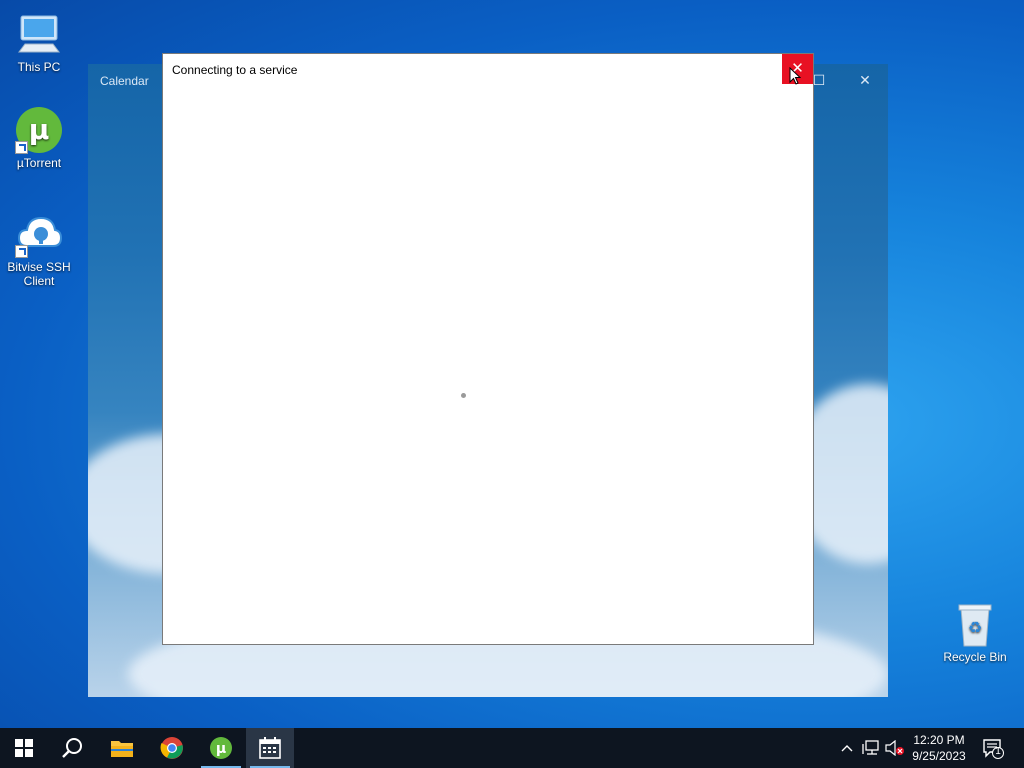 The width and height of the screenshot is (1024, 768). What do you see at coordinates (939, 740) in the screenshot?
I see `clock-time: 12:20 PM` at bounding box center [939, 740].